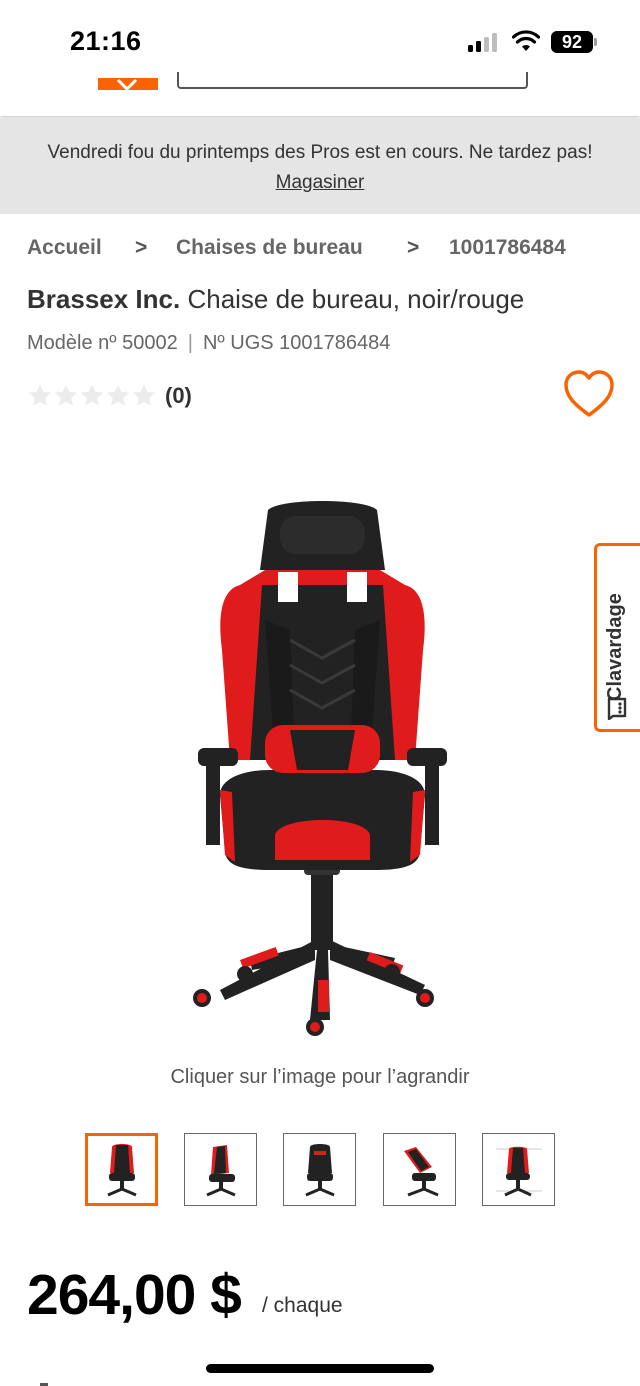 This screenshot has height=1386, width=640. Describe the element at coordinates (507, 247) in the screenshot. I see `breadcrumb-current: 1001786484` at that location.